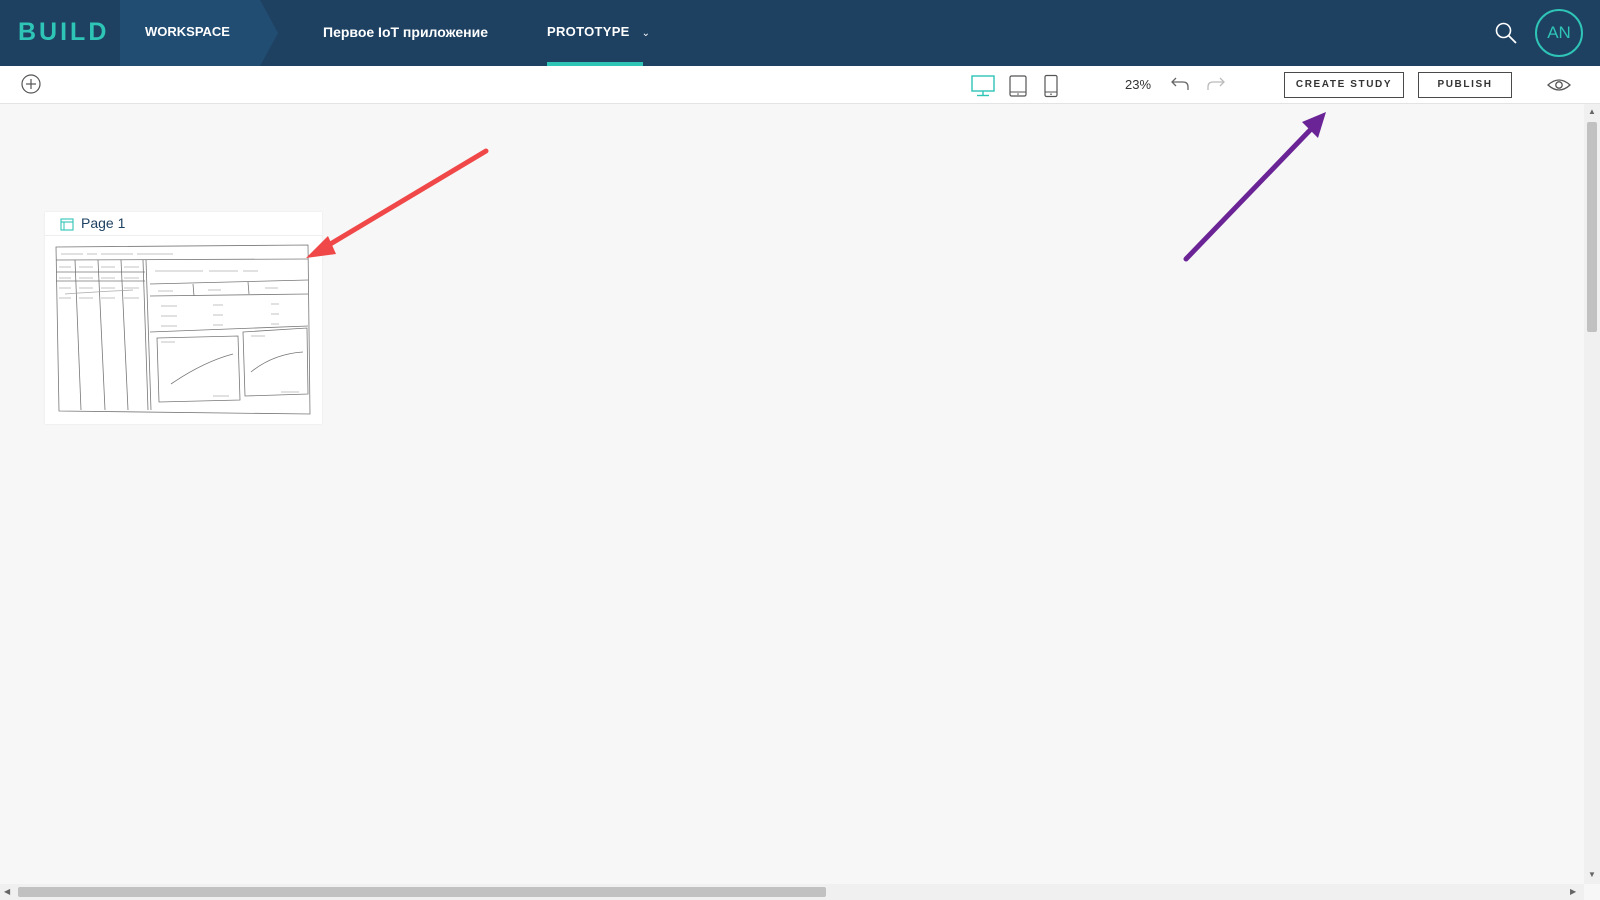 The image size is (1600, 900). Describe the element at coordinates (63, 32) in the screenshot. I see `app-logo: BUILD` at that location.